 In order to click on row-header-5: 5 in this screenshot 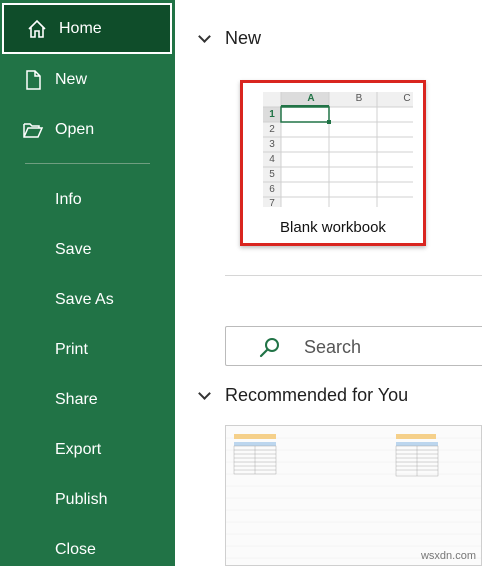, I will do `click(272, 174)`.